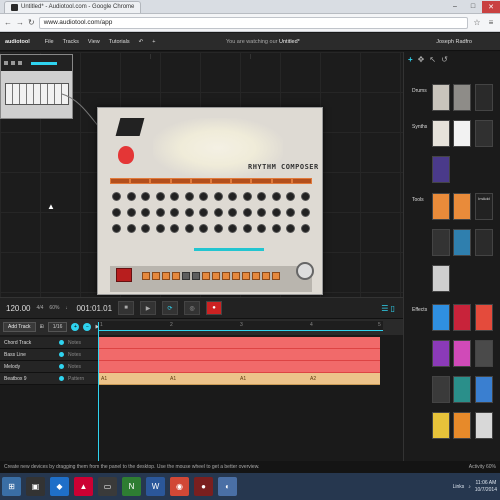 The width and height of the screenshot is (500, 500). Describe the element at coordinates (107, 486) in the screenshot. I see `folder-icon: ▭` at that location.